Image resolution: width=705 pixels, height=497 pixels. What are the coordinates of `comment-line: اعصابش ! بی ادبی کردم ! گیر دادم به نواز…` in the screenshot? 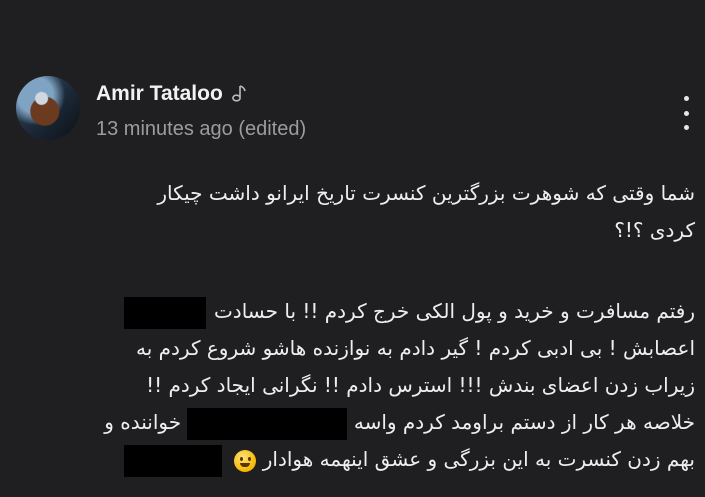 It's located at (415, 348).